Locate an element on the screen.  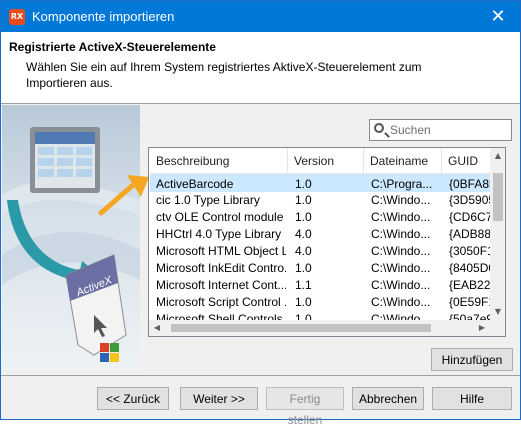
cell-guid: {CD6C78 is located at coordinates (470, 217).